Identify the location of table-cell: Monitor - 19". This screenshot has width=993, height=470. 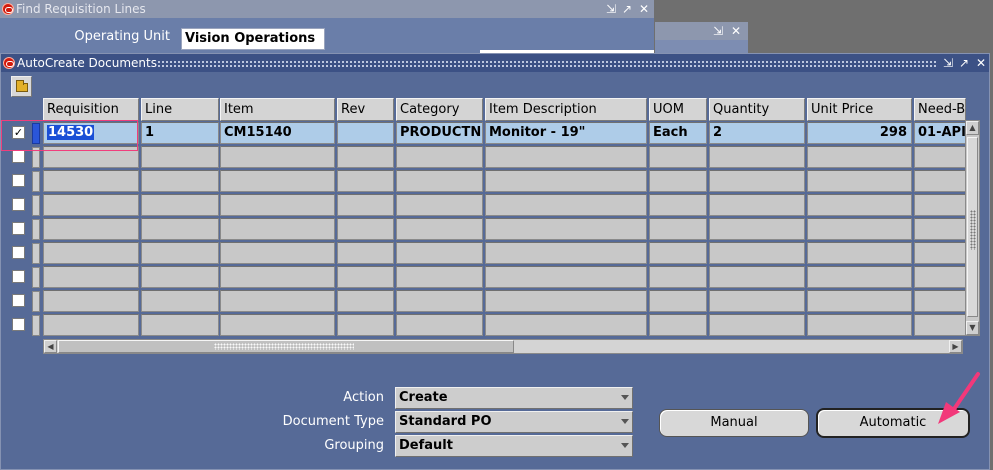
(566, 133).